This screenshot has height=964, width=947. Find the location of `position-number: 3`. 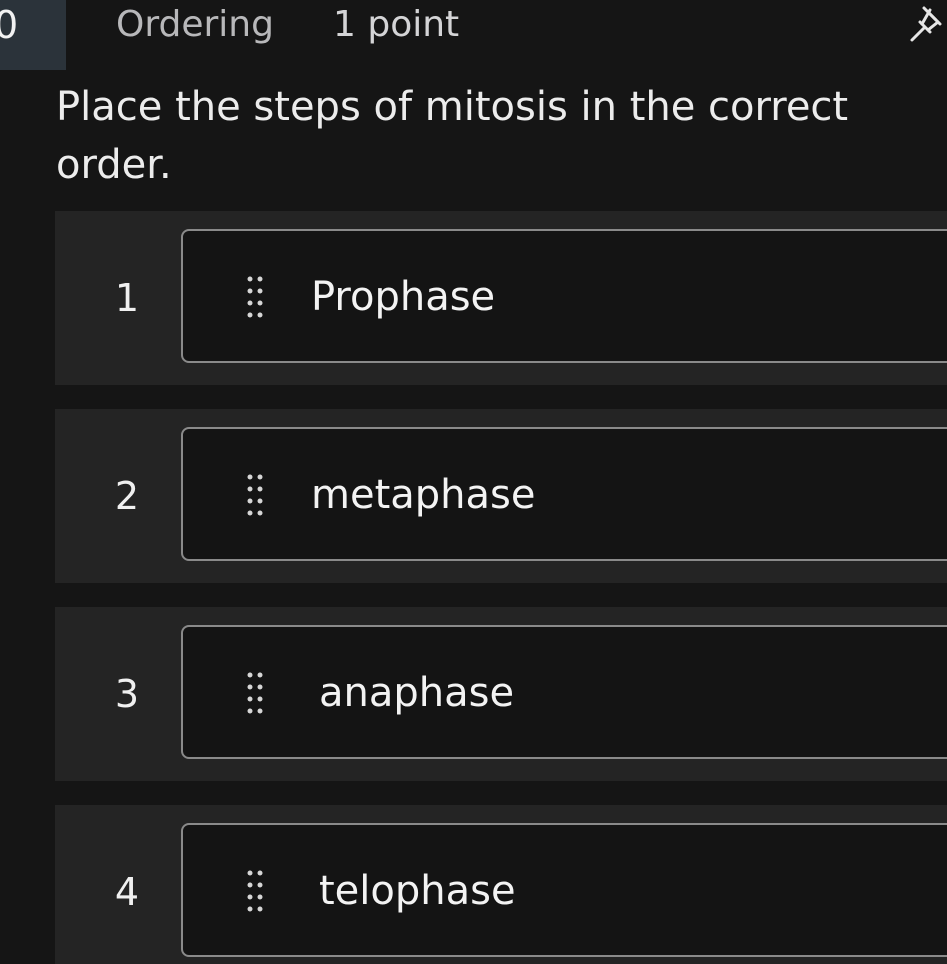

position-number: 3 is located at coordinates (127, 694).